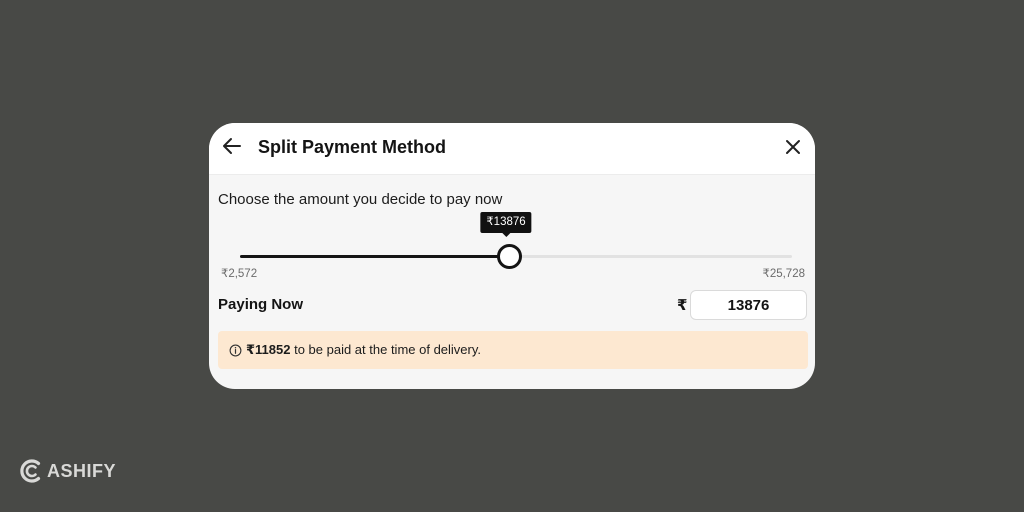  I want to click on slider-thumb, so click(509, 256).